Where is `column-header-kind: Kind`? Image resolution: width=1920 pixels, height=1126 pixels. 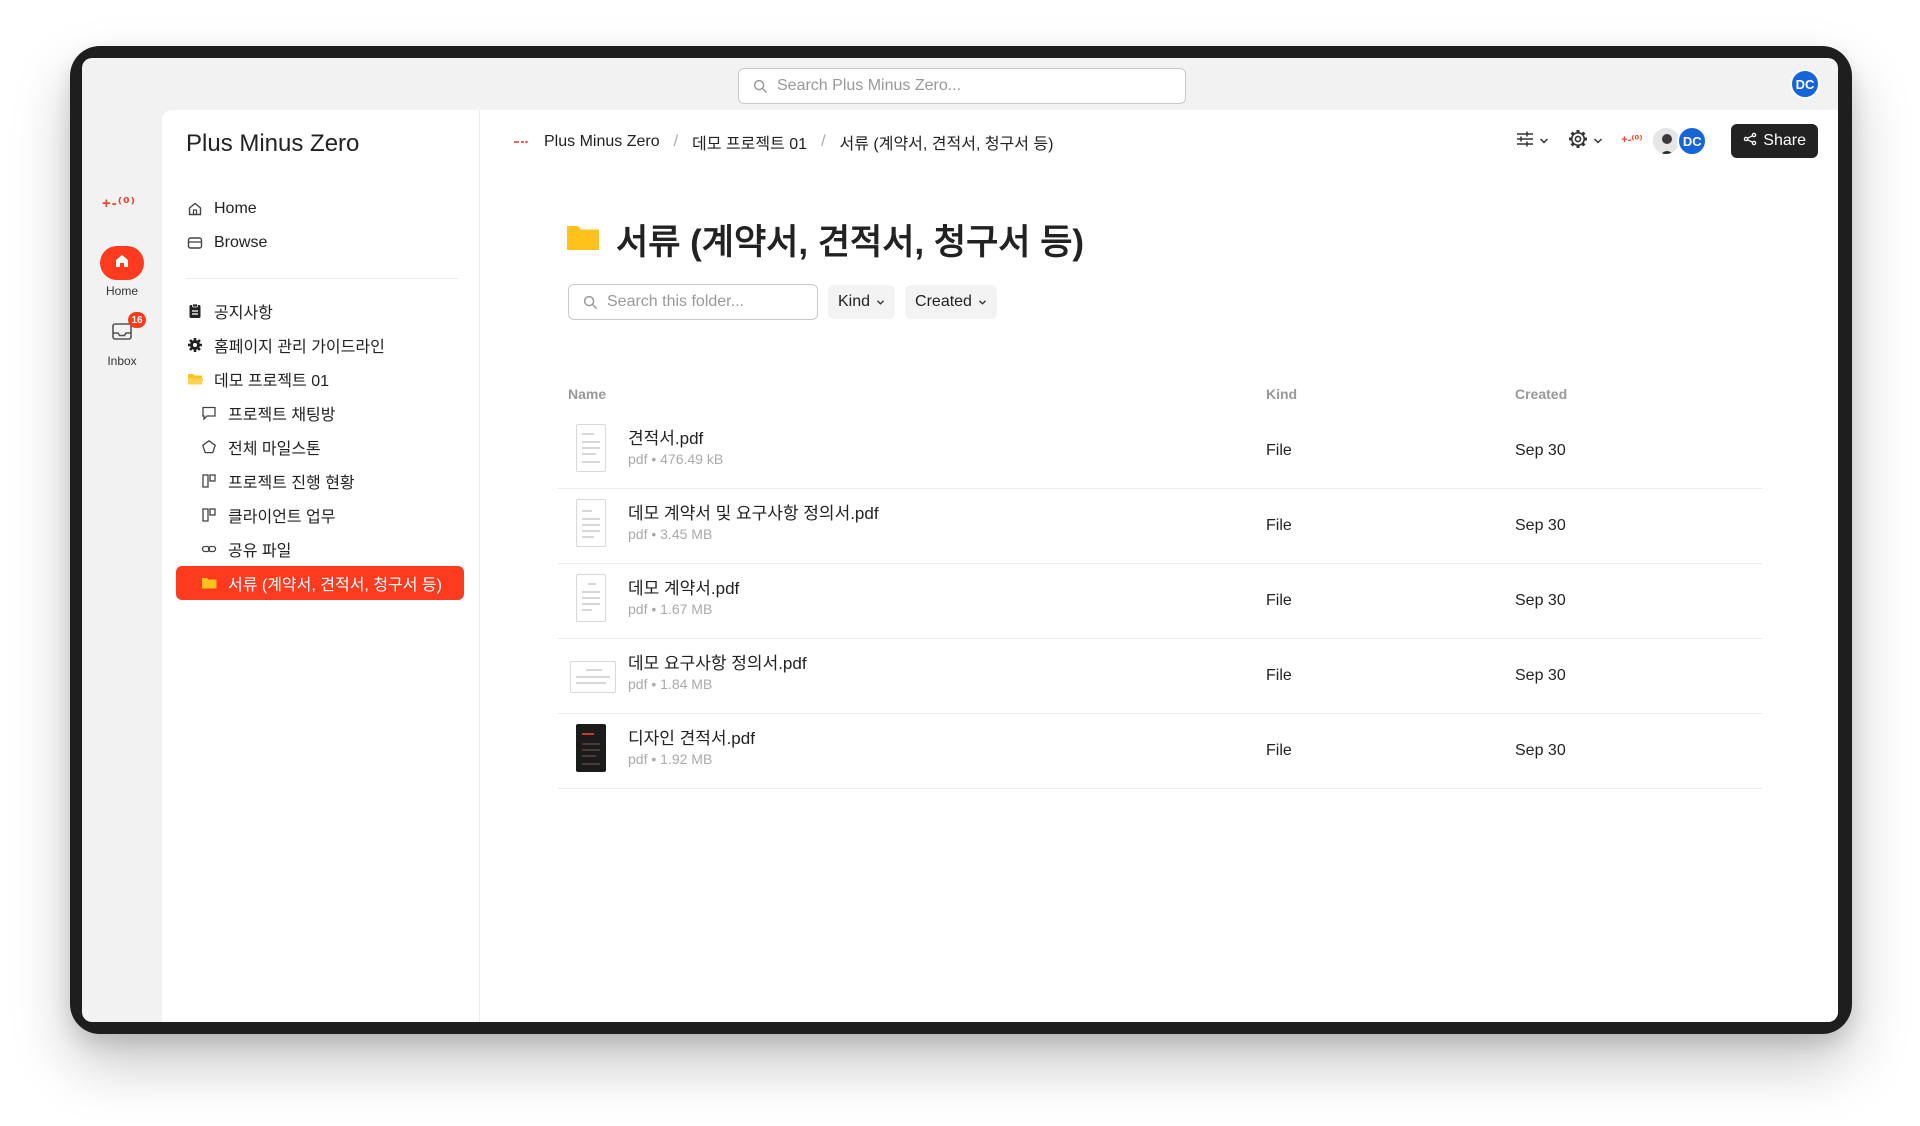
column-header-kind: Kind is located at coordinates (1281, 394).